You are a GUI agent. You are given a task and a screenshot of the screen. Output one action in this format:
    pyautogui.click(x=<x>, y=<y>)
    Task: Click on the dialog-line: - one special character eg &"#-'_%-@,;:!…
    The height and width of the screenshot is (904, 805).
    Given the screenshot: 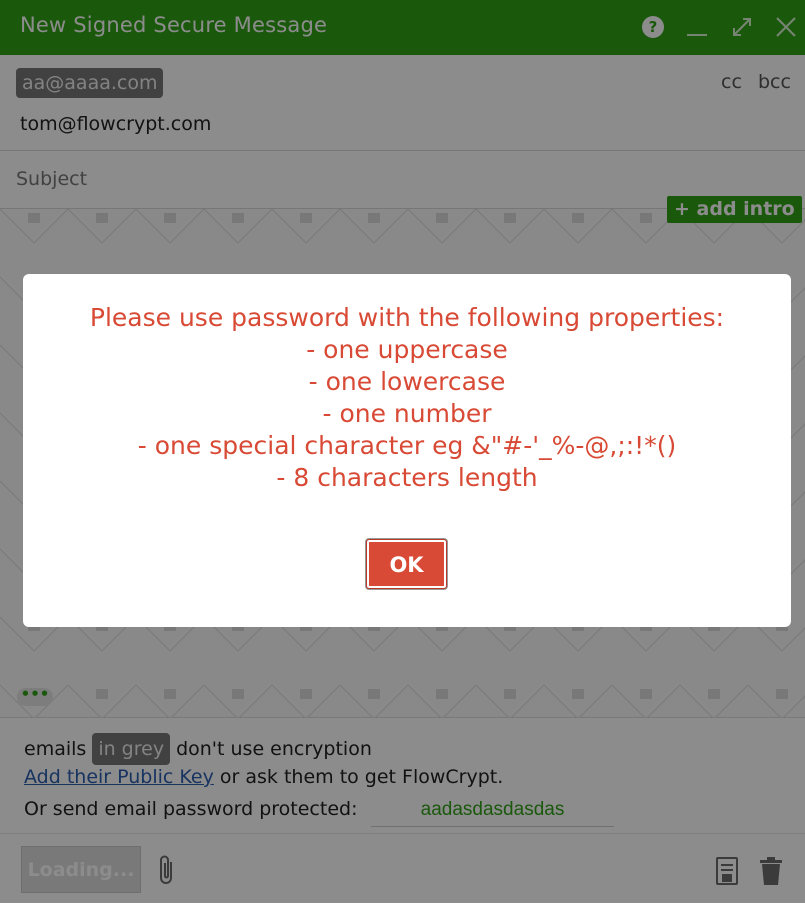 What is the action you would take?
    pyautogui.click(x=407, y=445)
    